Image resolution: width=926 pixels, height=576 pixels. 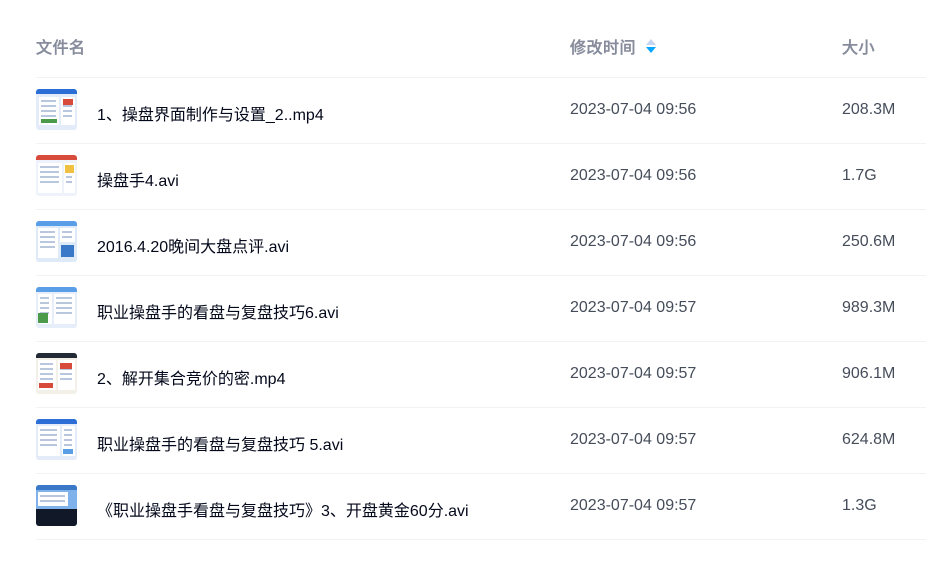 What do you see at coordinates (191, 377) in the screenshot?
I see `file-name: 2、解开集合竞价的密.mp4` at bounding box center [191, 377].